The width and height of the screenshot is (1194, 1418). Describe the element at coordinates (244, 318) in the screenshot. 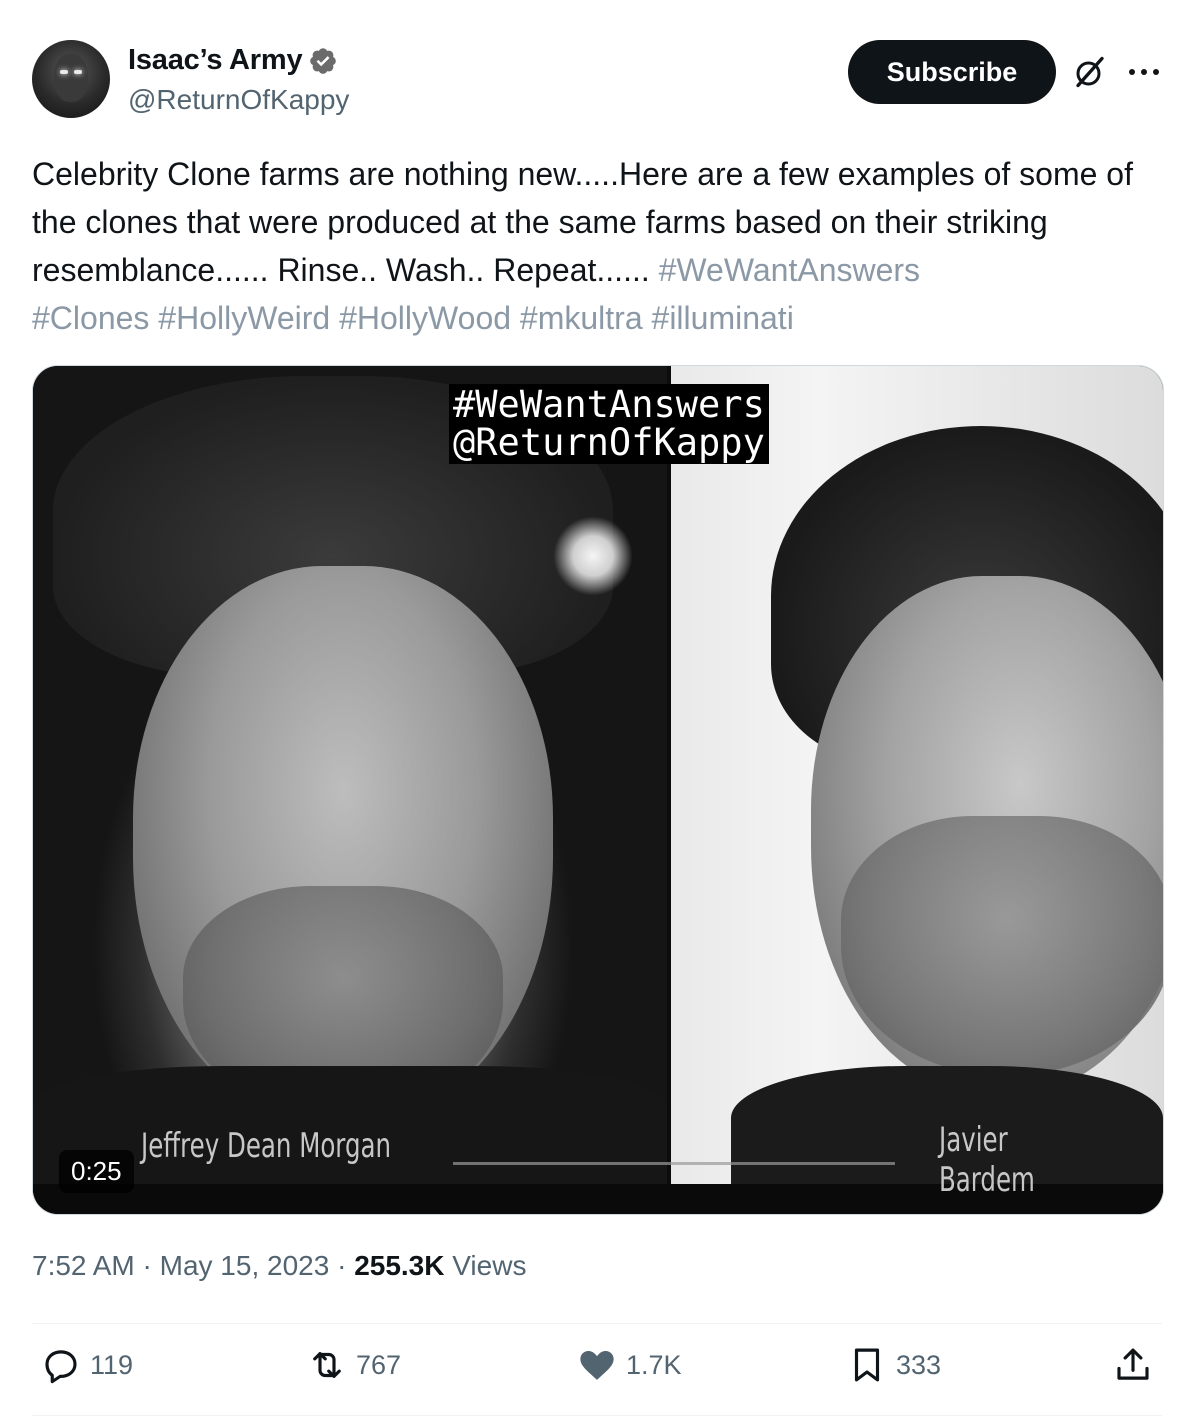

I see `hashtag-link: #HollyWeird` at that location.